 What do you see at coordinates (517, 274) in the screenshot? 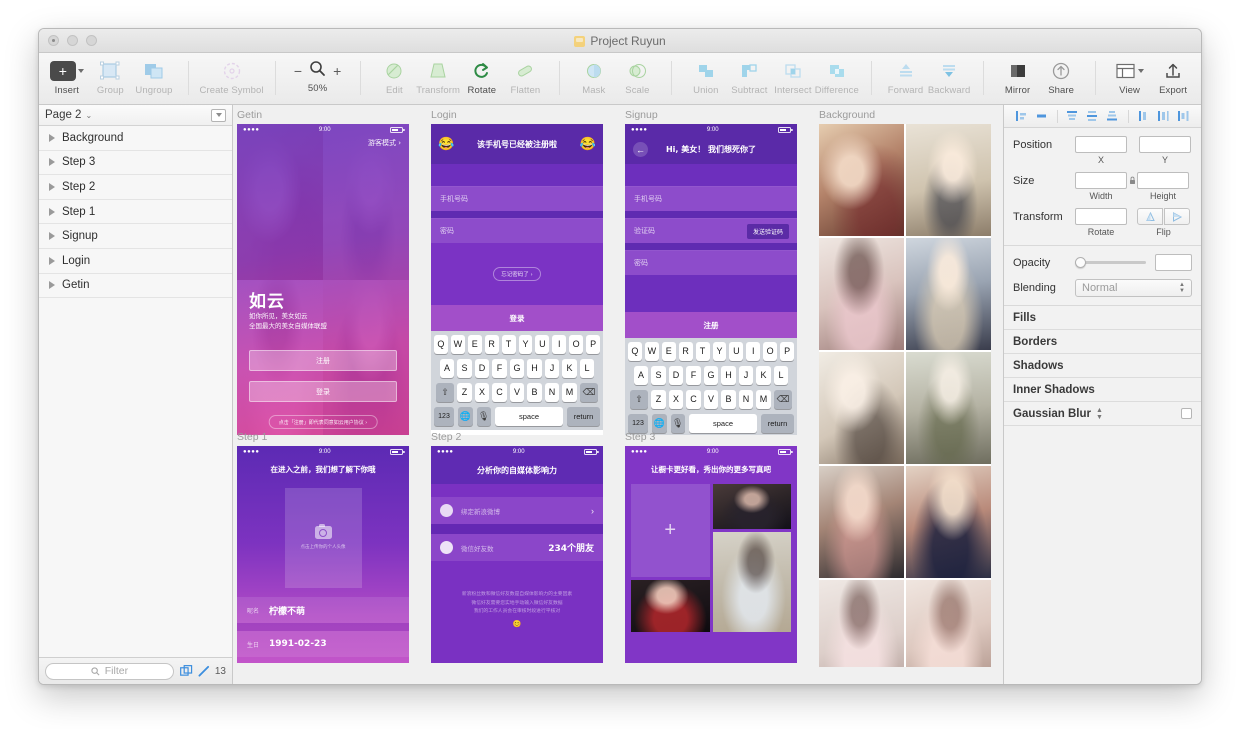
I see `login-forgot-area: 忘记密码了 ›` at bounding box center [517, 274].